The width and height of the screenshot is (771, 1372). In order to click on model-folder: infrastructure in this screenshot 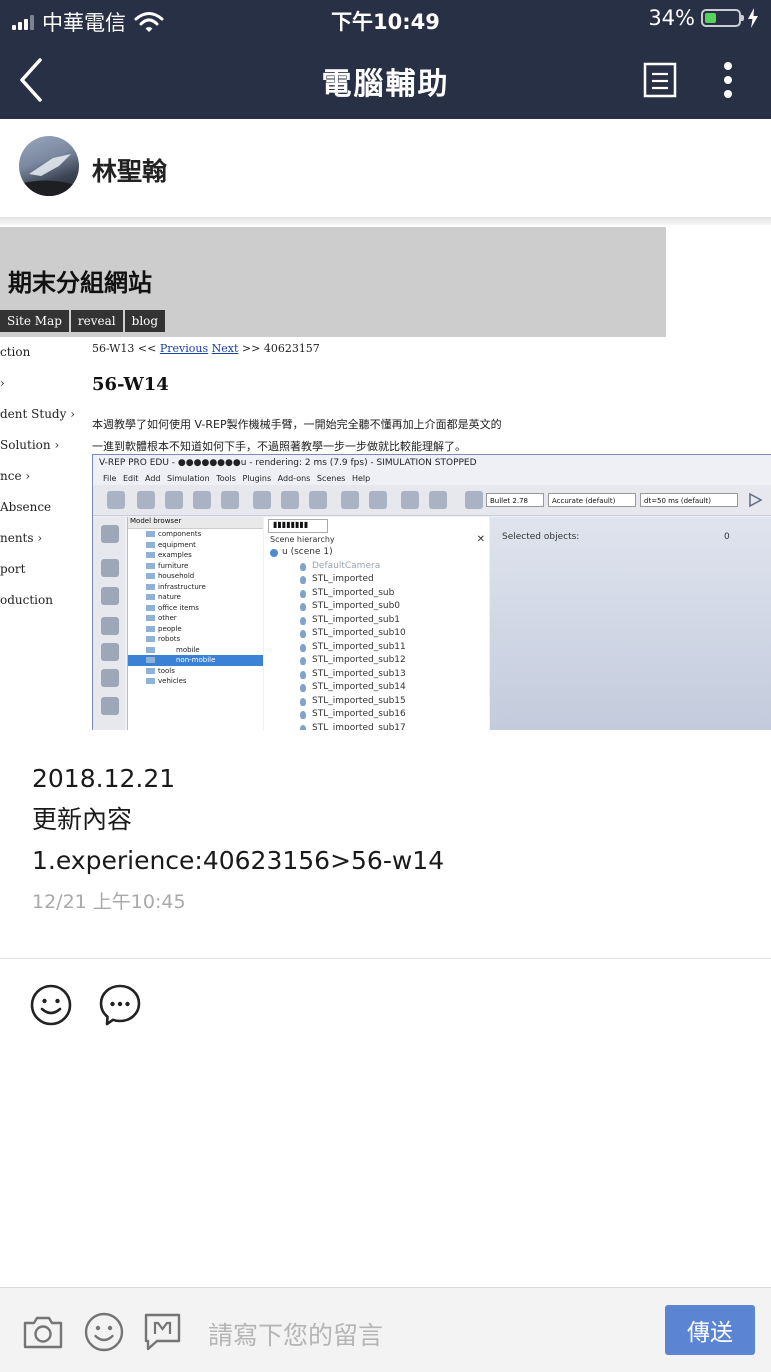, I will do `click(195, 587)`.